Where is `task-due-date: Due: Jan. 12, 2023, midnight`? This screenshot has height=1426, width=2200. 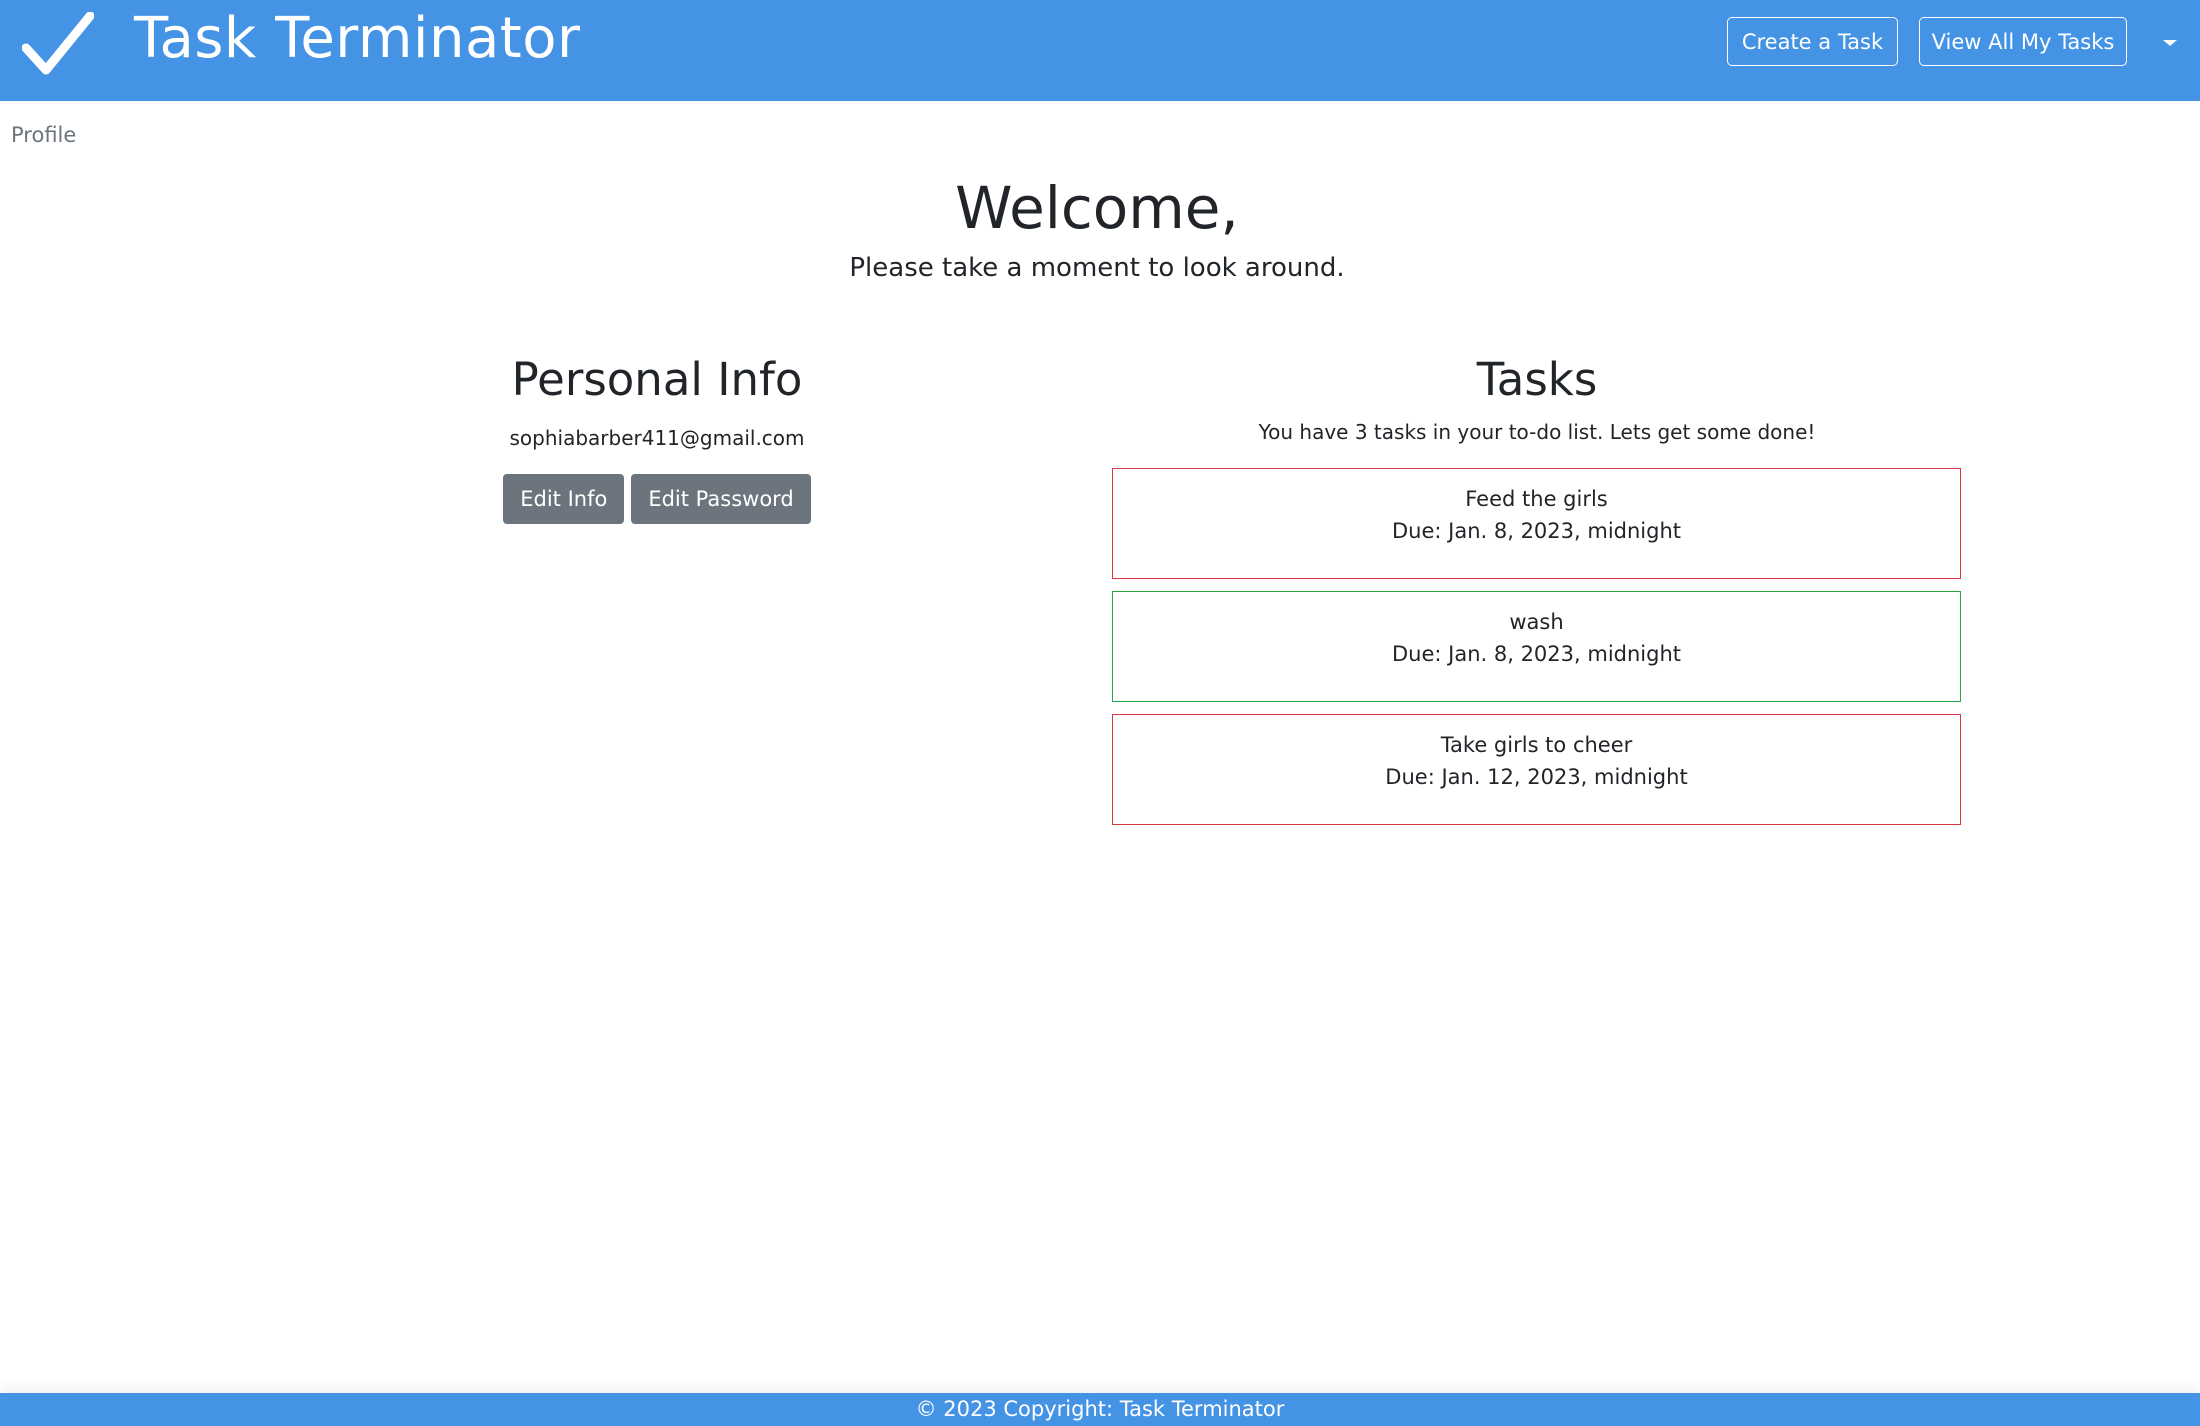
task-due-date: Due: Jan. 12, 2023, midnight is located at coordinates (1536, 777).